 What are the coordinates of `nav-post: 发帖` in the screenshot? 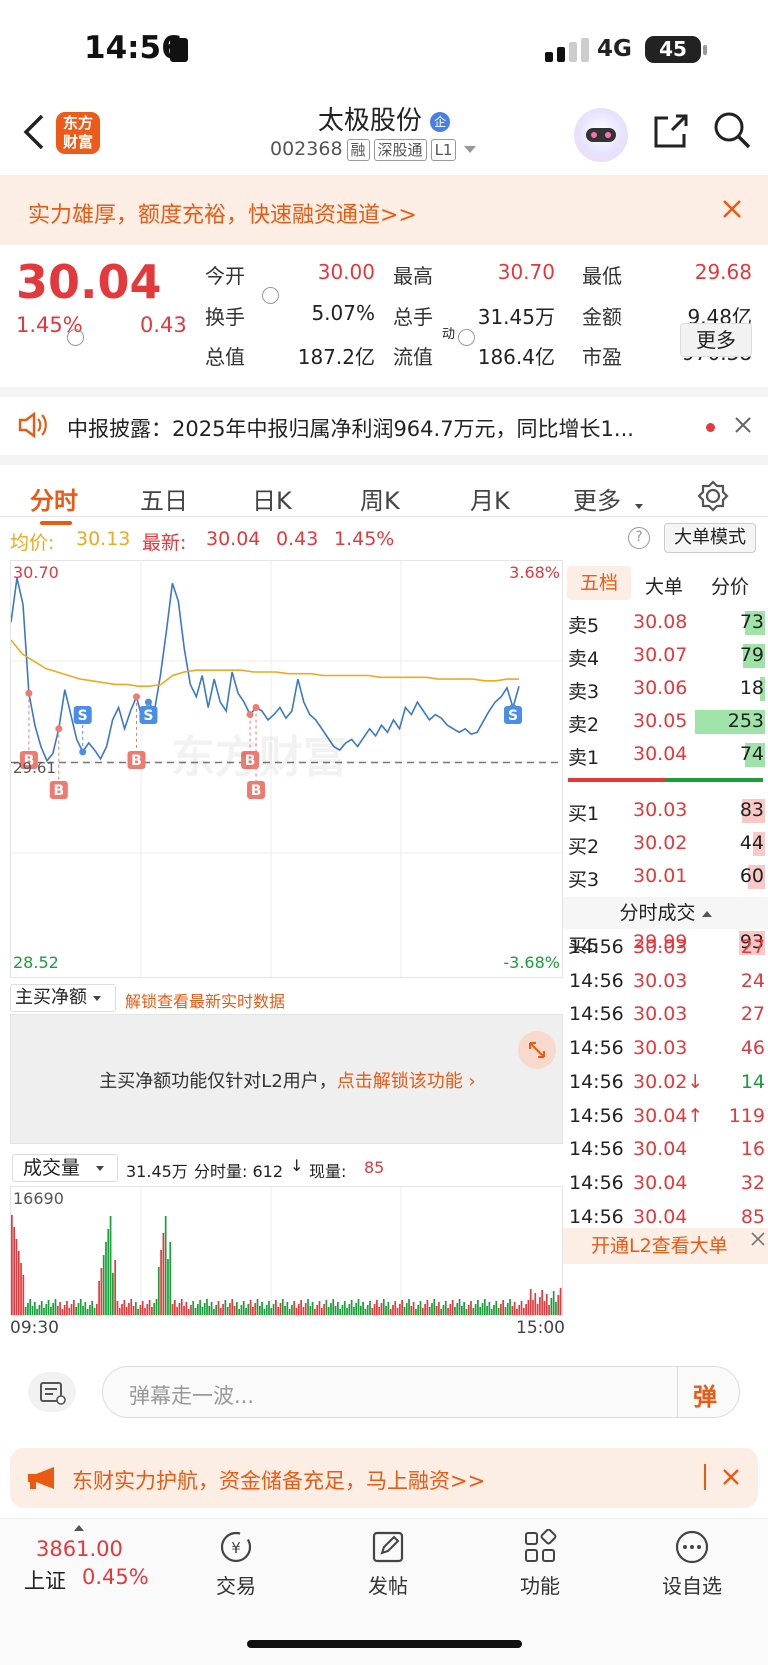 It's located at (388, 1564).